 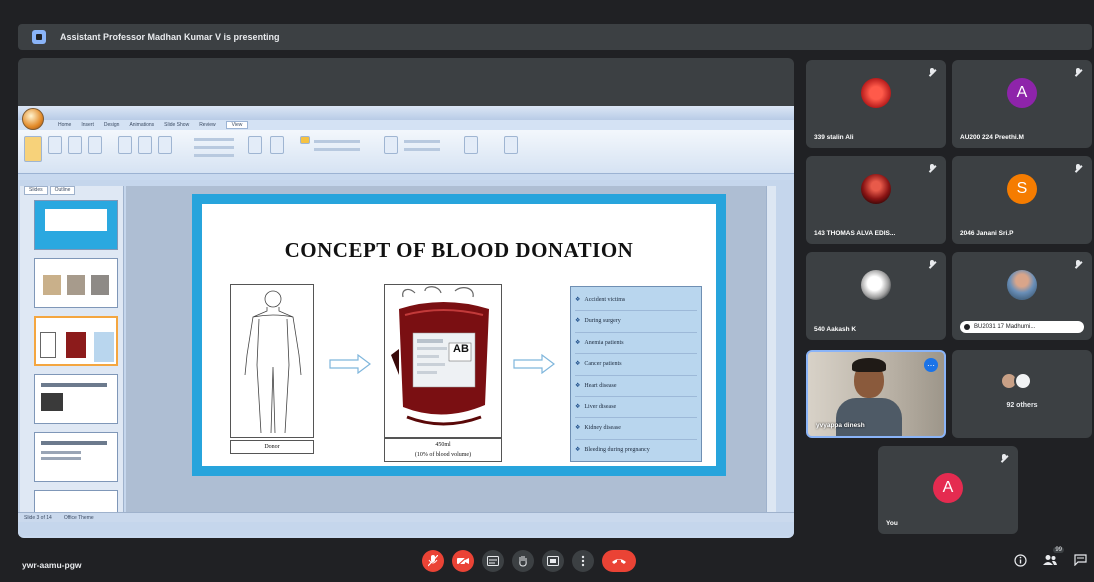 I want to click on participant-tile: 540 Aakash K, so click(x=876, y=296).